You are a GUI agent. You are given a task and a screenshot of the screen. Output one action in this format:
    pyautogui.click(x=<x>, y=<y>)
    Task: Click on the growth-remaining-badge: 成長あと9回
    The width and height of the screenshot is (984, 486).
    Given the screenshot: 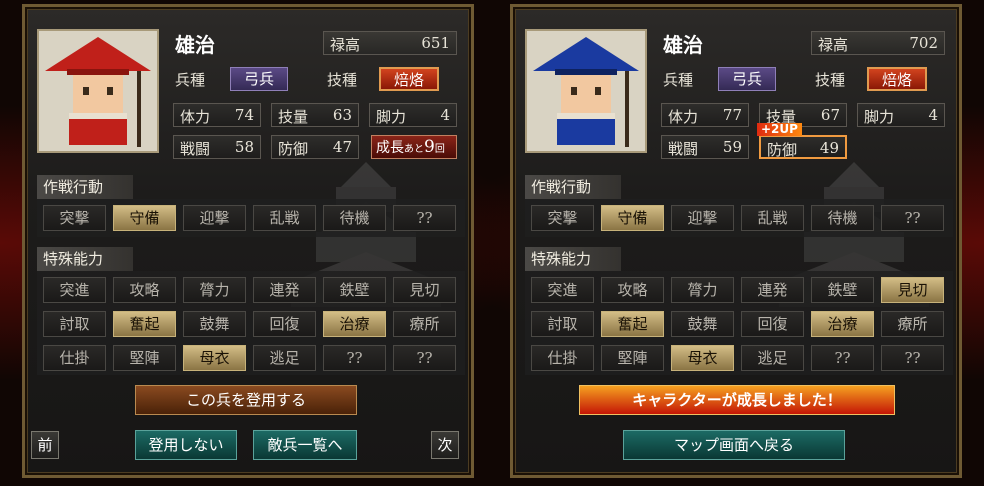 What is the action you would take?
    pyautogui.click(x=414, y=147)
    